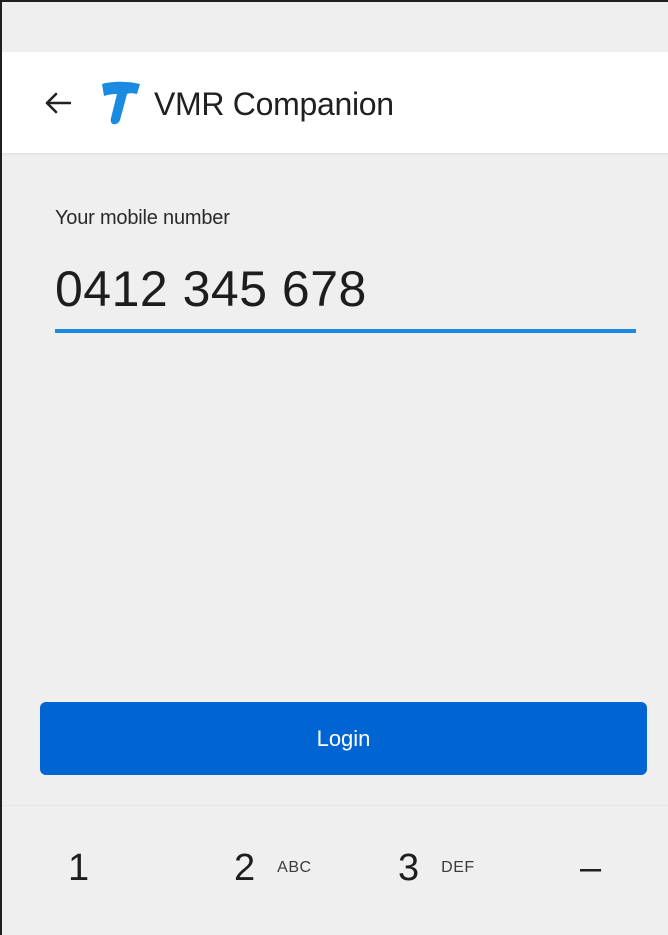 This screenshot has height=935, width=668. I want to click on input-underline, so click(345, 331).